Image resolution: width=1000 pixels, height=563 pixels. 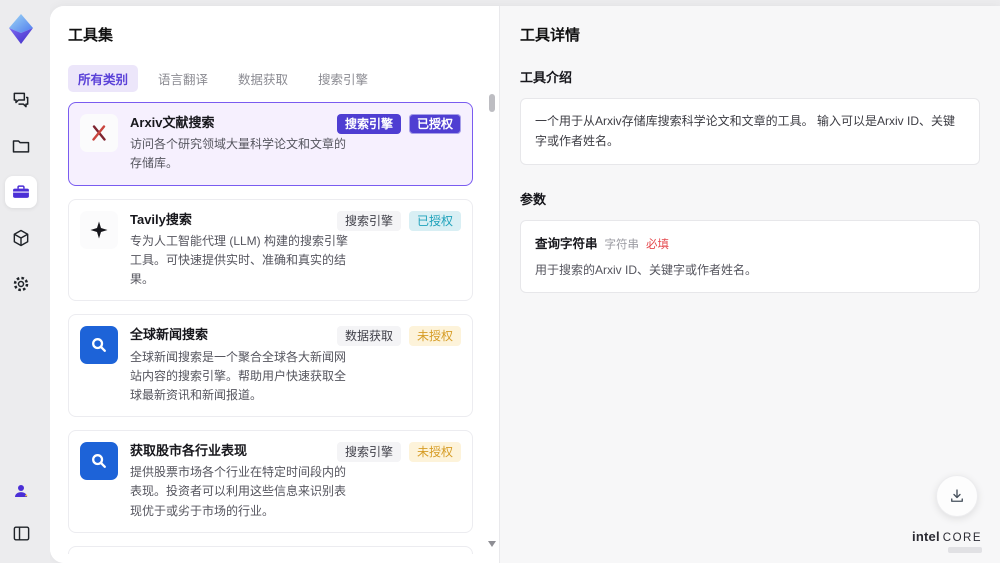 I want to click on param-desc: 用于搜索的Arxiv ID、关键字或作者姓名。, so click(x=646, y=269).